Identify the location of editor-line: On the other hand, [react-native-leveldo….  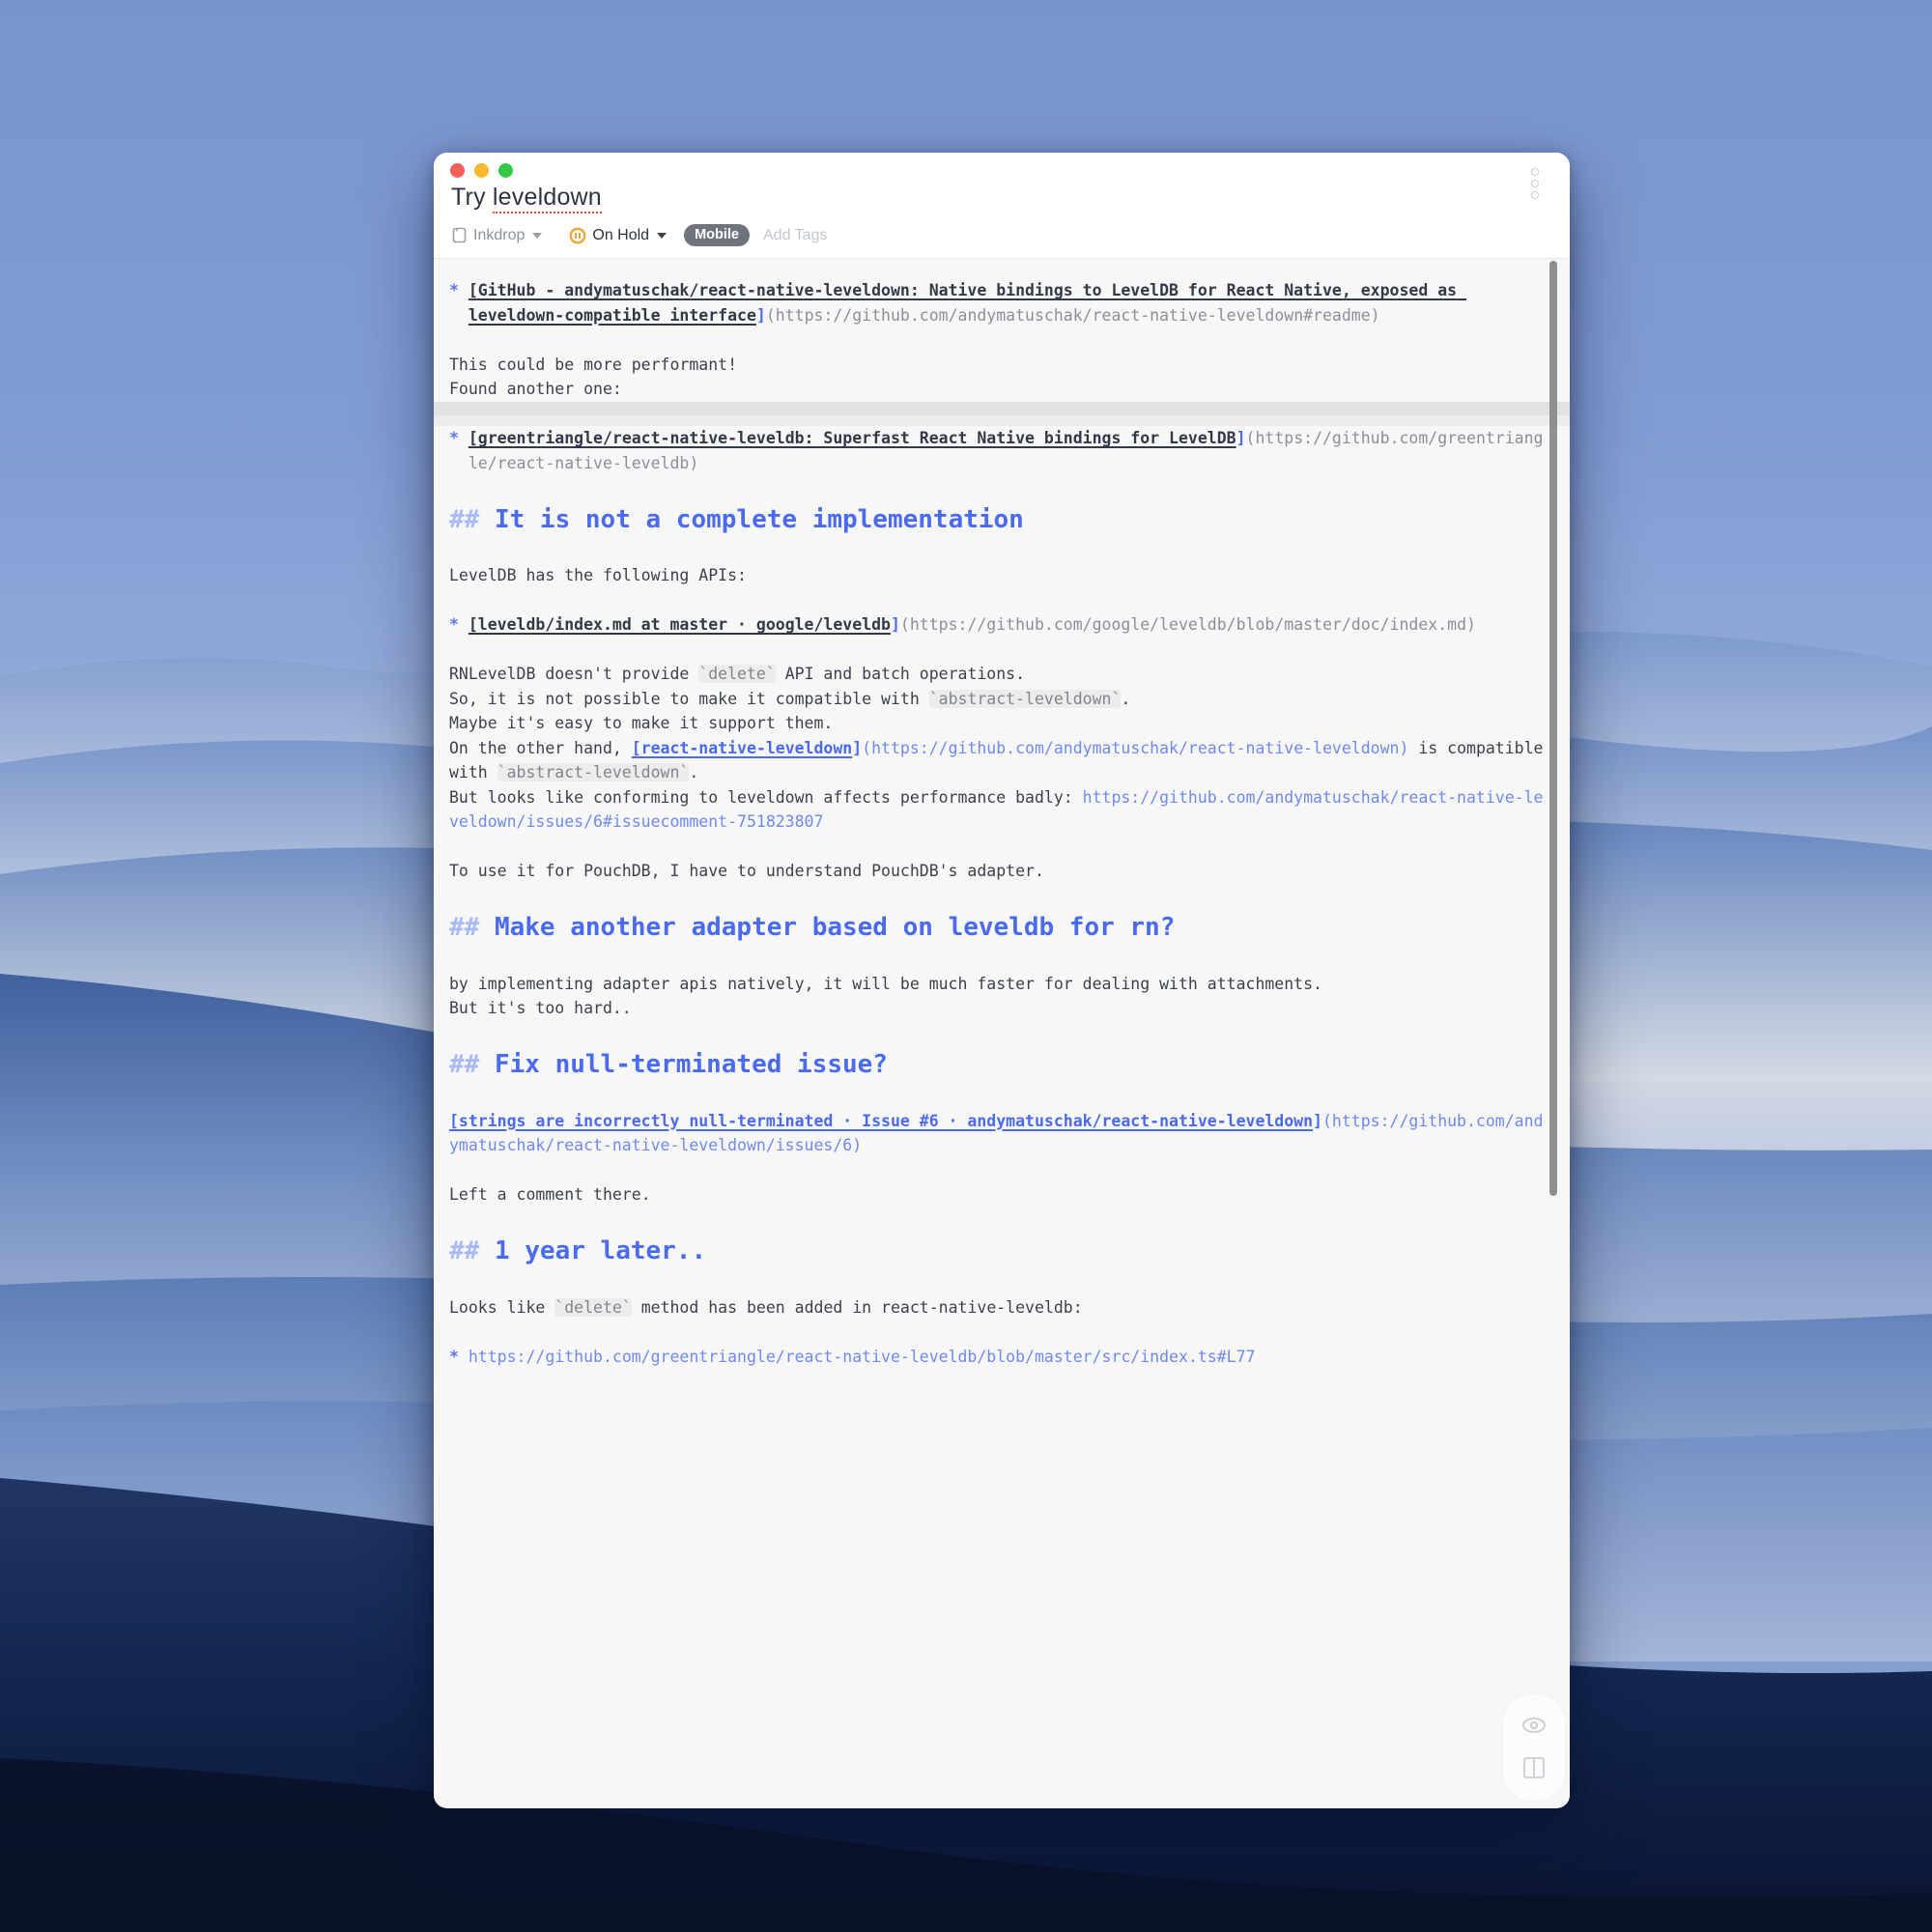
(998, 748).